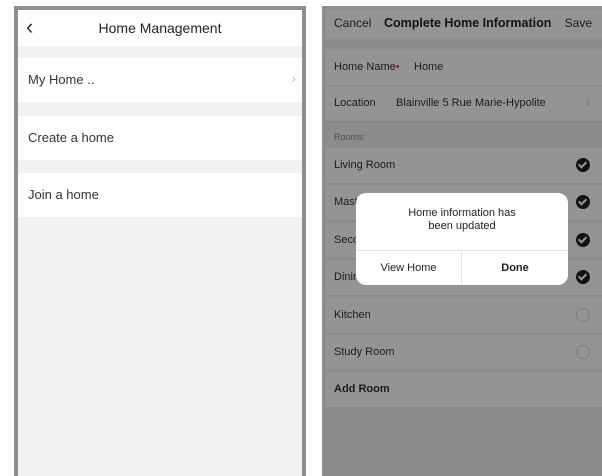 Image resolution: width=602 pixels, height=476 pixels. What do you see at coordinates (462, 213) in the screenshot?
I see `dialog-message-line1: Home information has` at bounding box center [462, 213].